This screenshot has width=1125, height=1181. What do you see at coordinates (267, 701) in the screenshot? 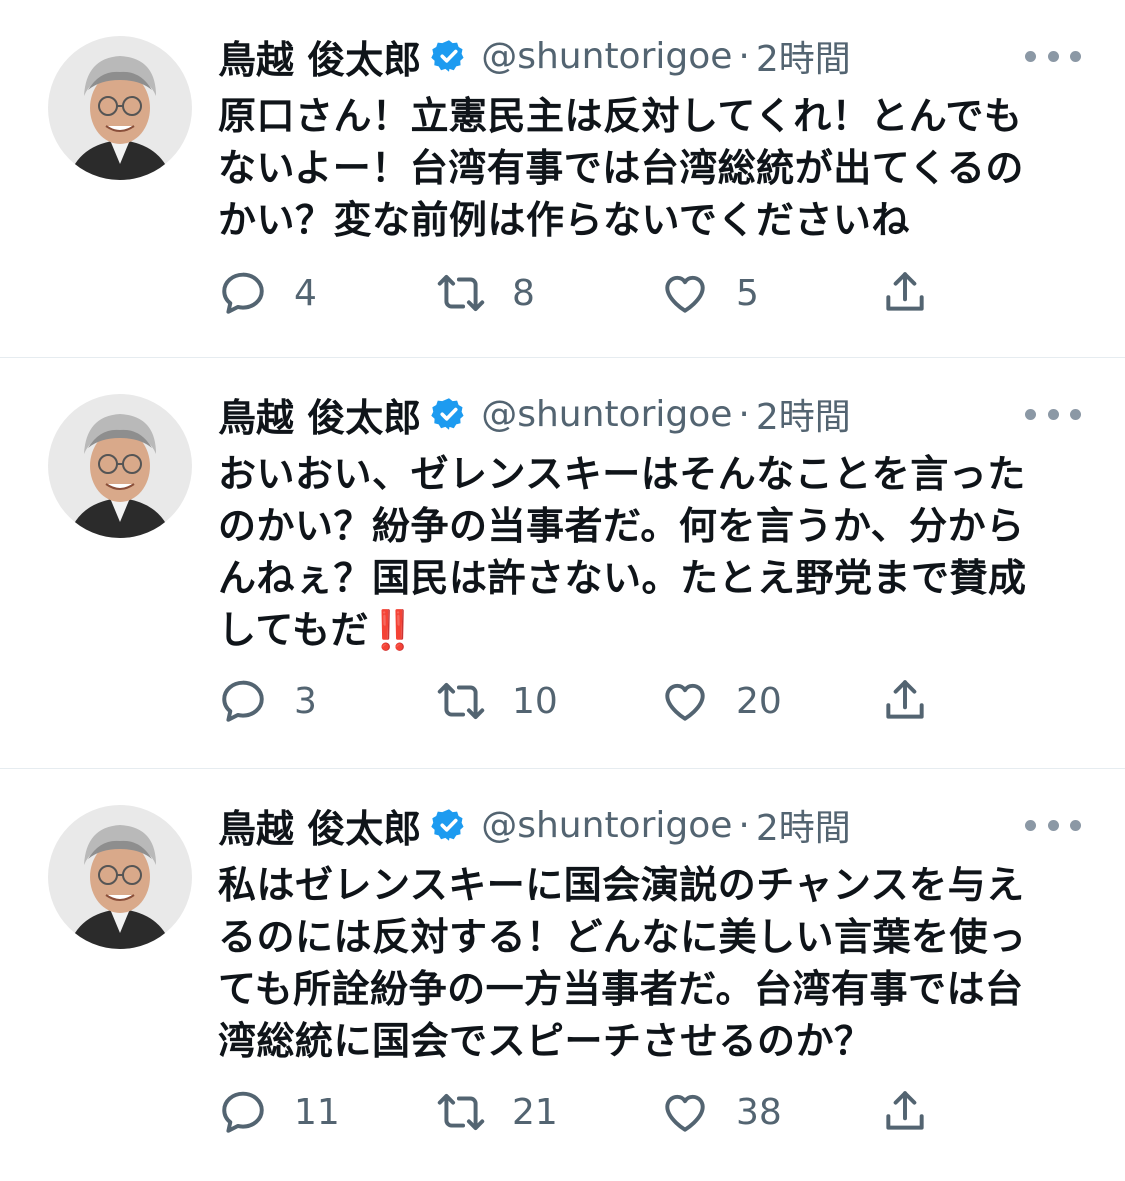
I see `reply-button: 3` at bounding box center [267, 701].